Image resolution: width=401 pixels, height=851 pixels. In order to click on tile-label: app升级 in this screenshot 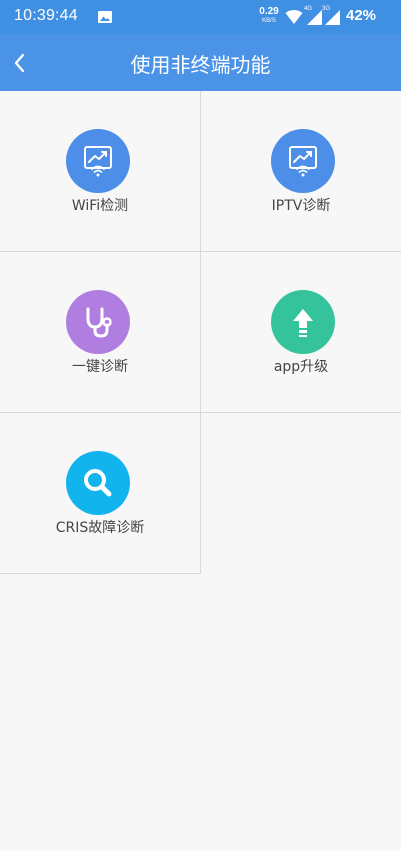, I will do `click(301, 367)`.